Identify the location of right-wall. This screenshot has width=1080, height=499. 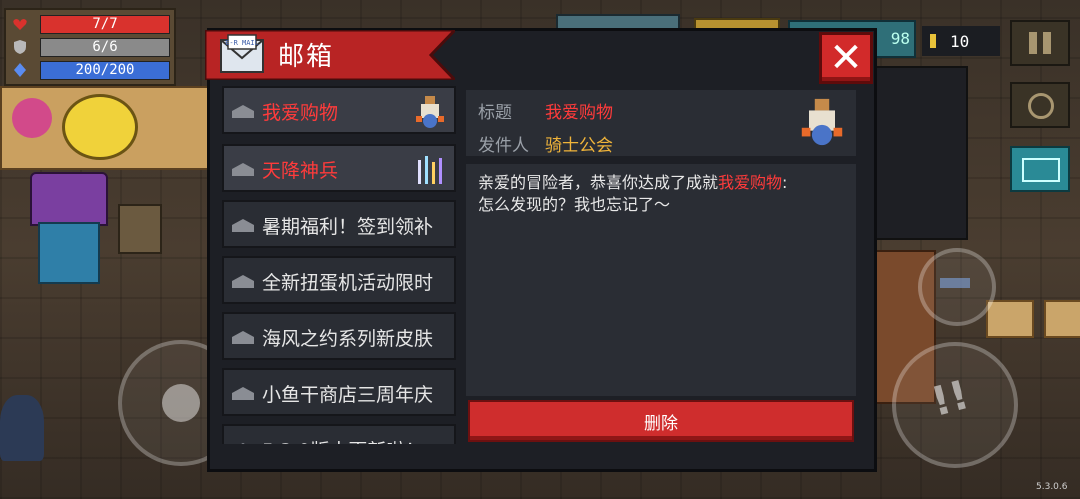
(920, 153).